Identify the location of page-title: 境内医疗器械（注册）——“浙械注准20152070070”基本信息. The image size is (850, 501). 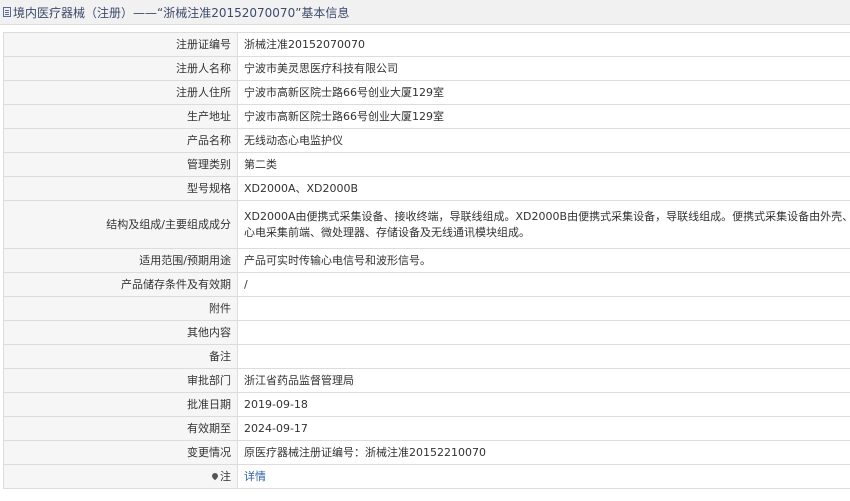
(181, 12).